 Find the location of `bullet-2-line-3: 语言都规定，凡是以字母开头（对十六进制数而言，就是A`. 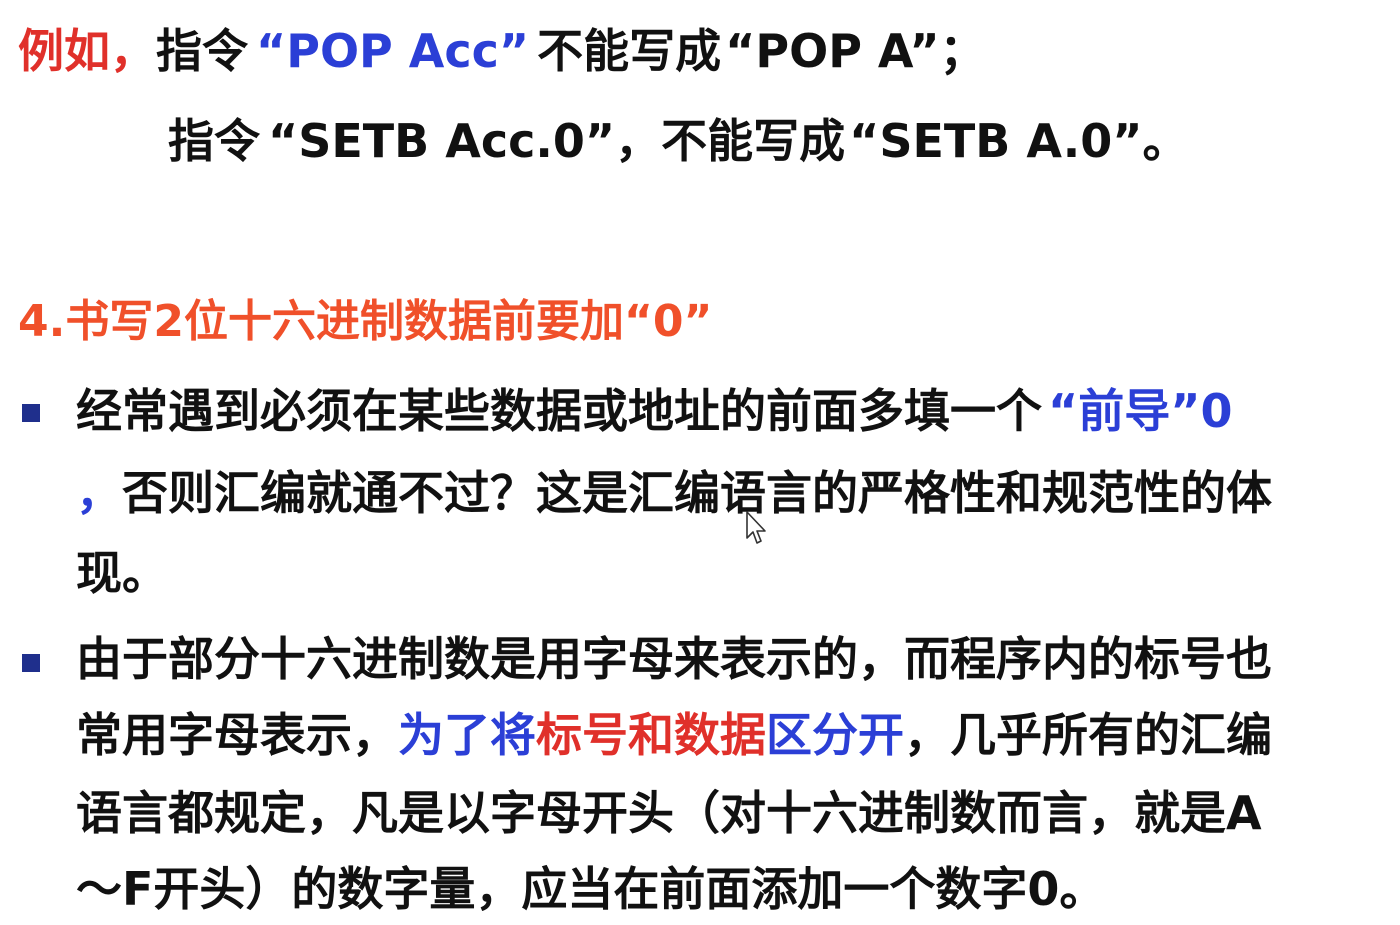

bullet-2-line-3: 语言都规定，凡是以字母开头（对十六进制数而言，就是A is located at coordinates (669, 813).